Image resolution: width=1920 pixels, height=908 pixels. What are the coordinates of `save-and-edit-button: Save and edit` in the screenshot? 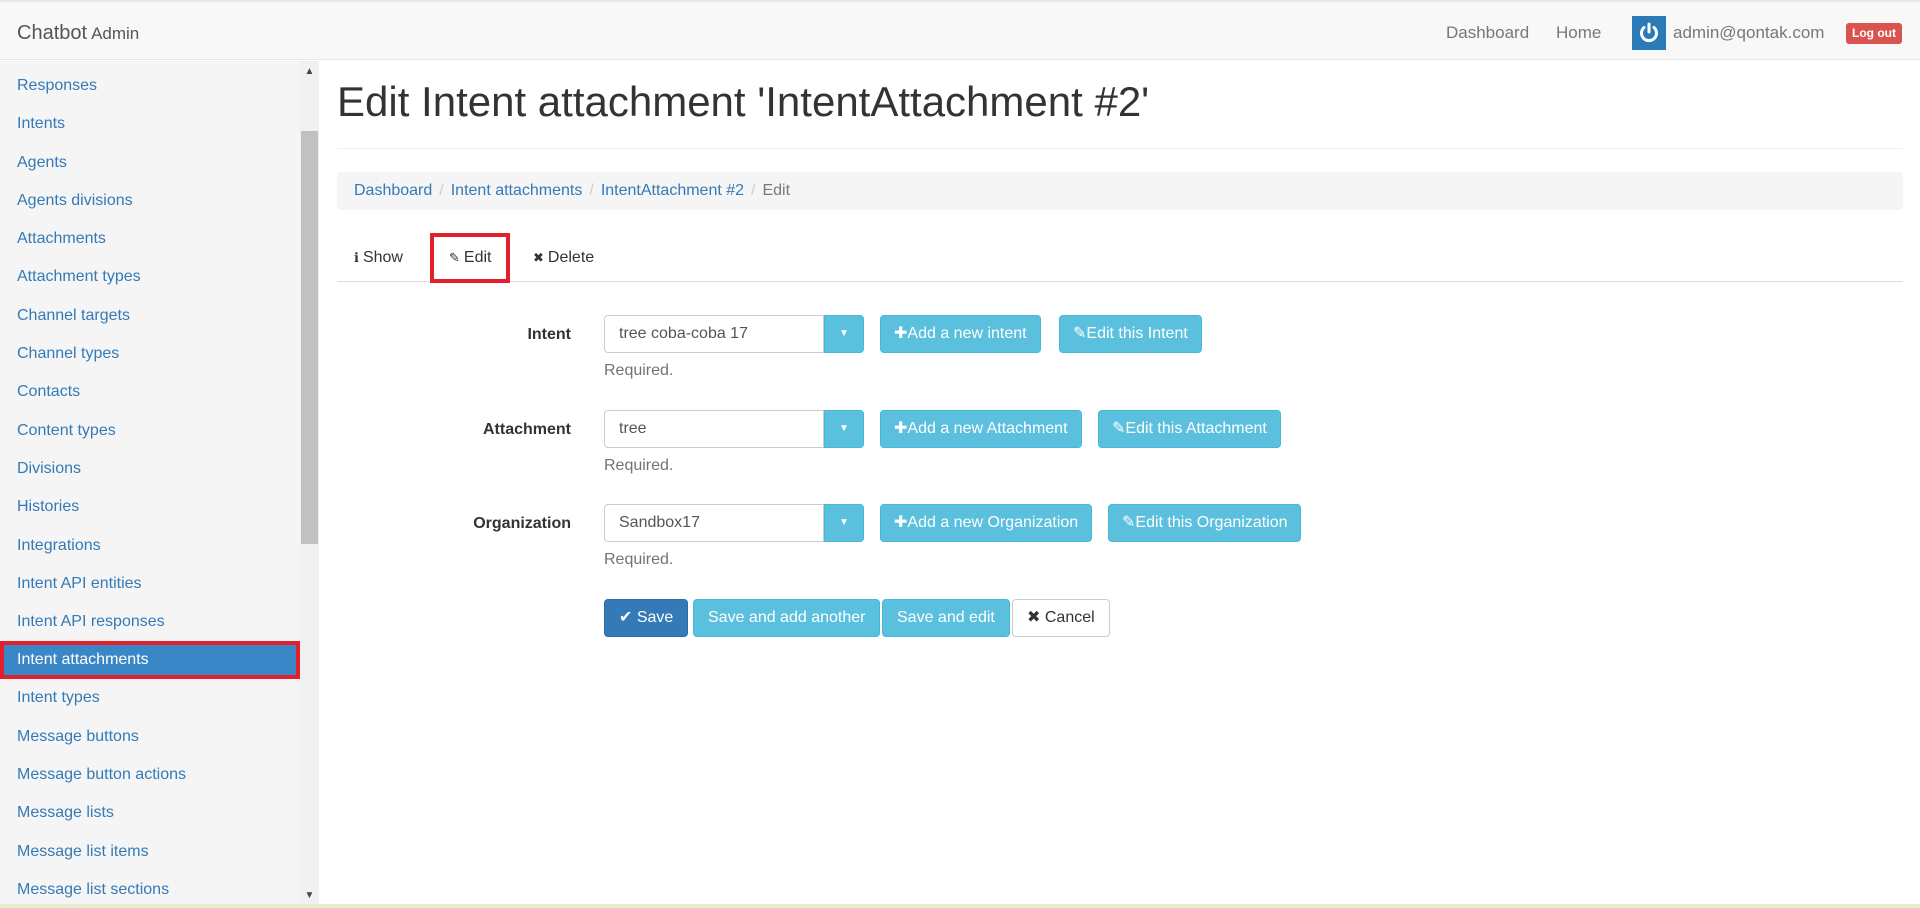 It's located at (946, 618).